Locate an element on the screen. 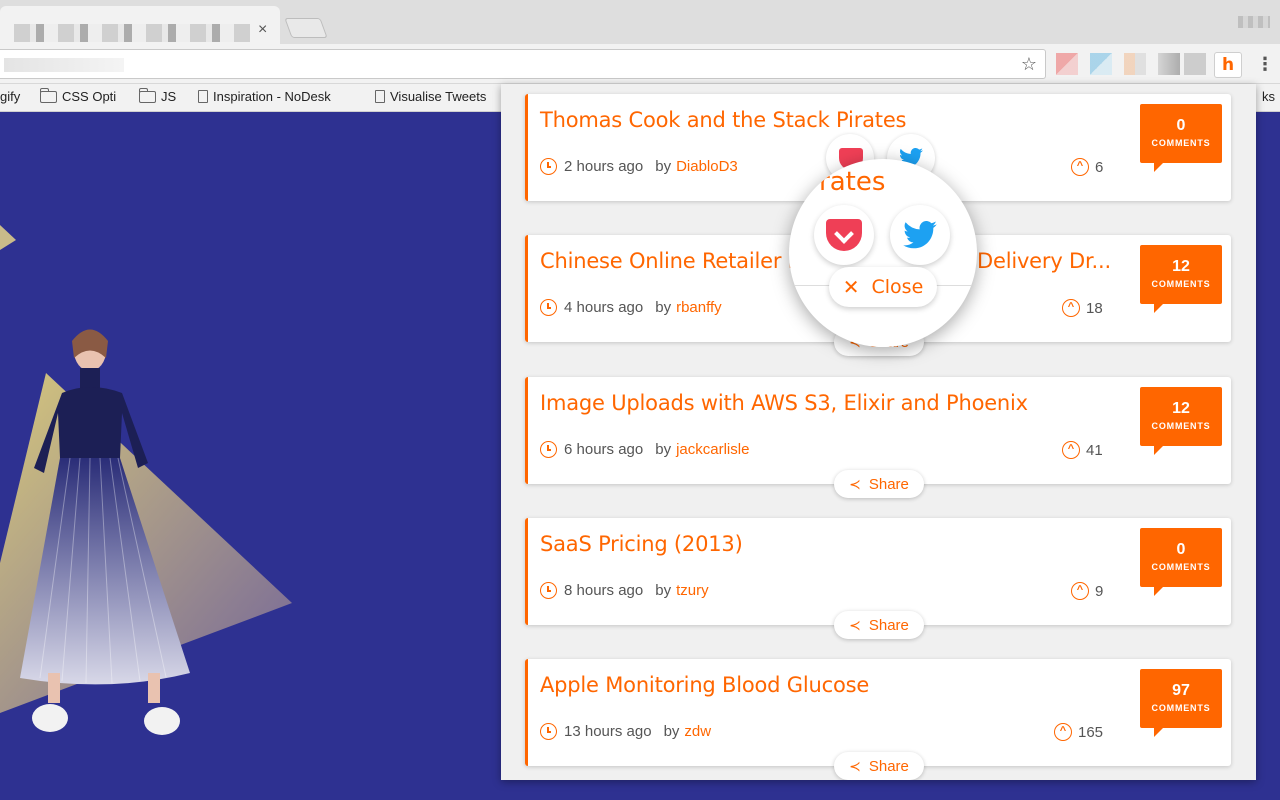  url-text-blurred is located at coordinates (64, 65).